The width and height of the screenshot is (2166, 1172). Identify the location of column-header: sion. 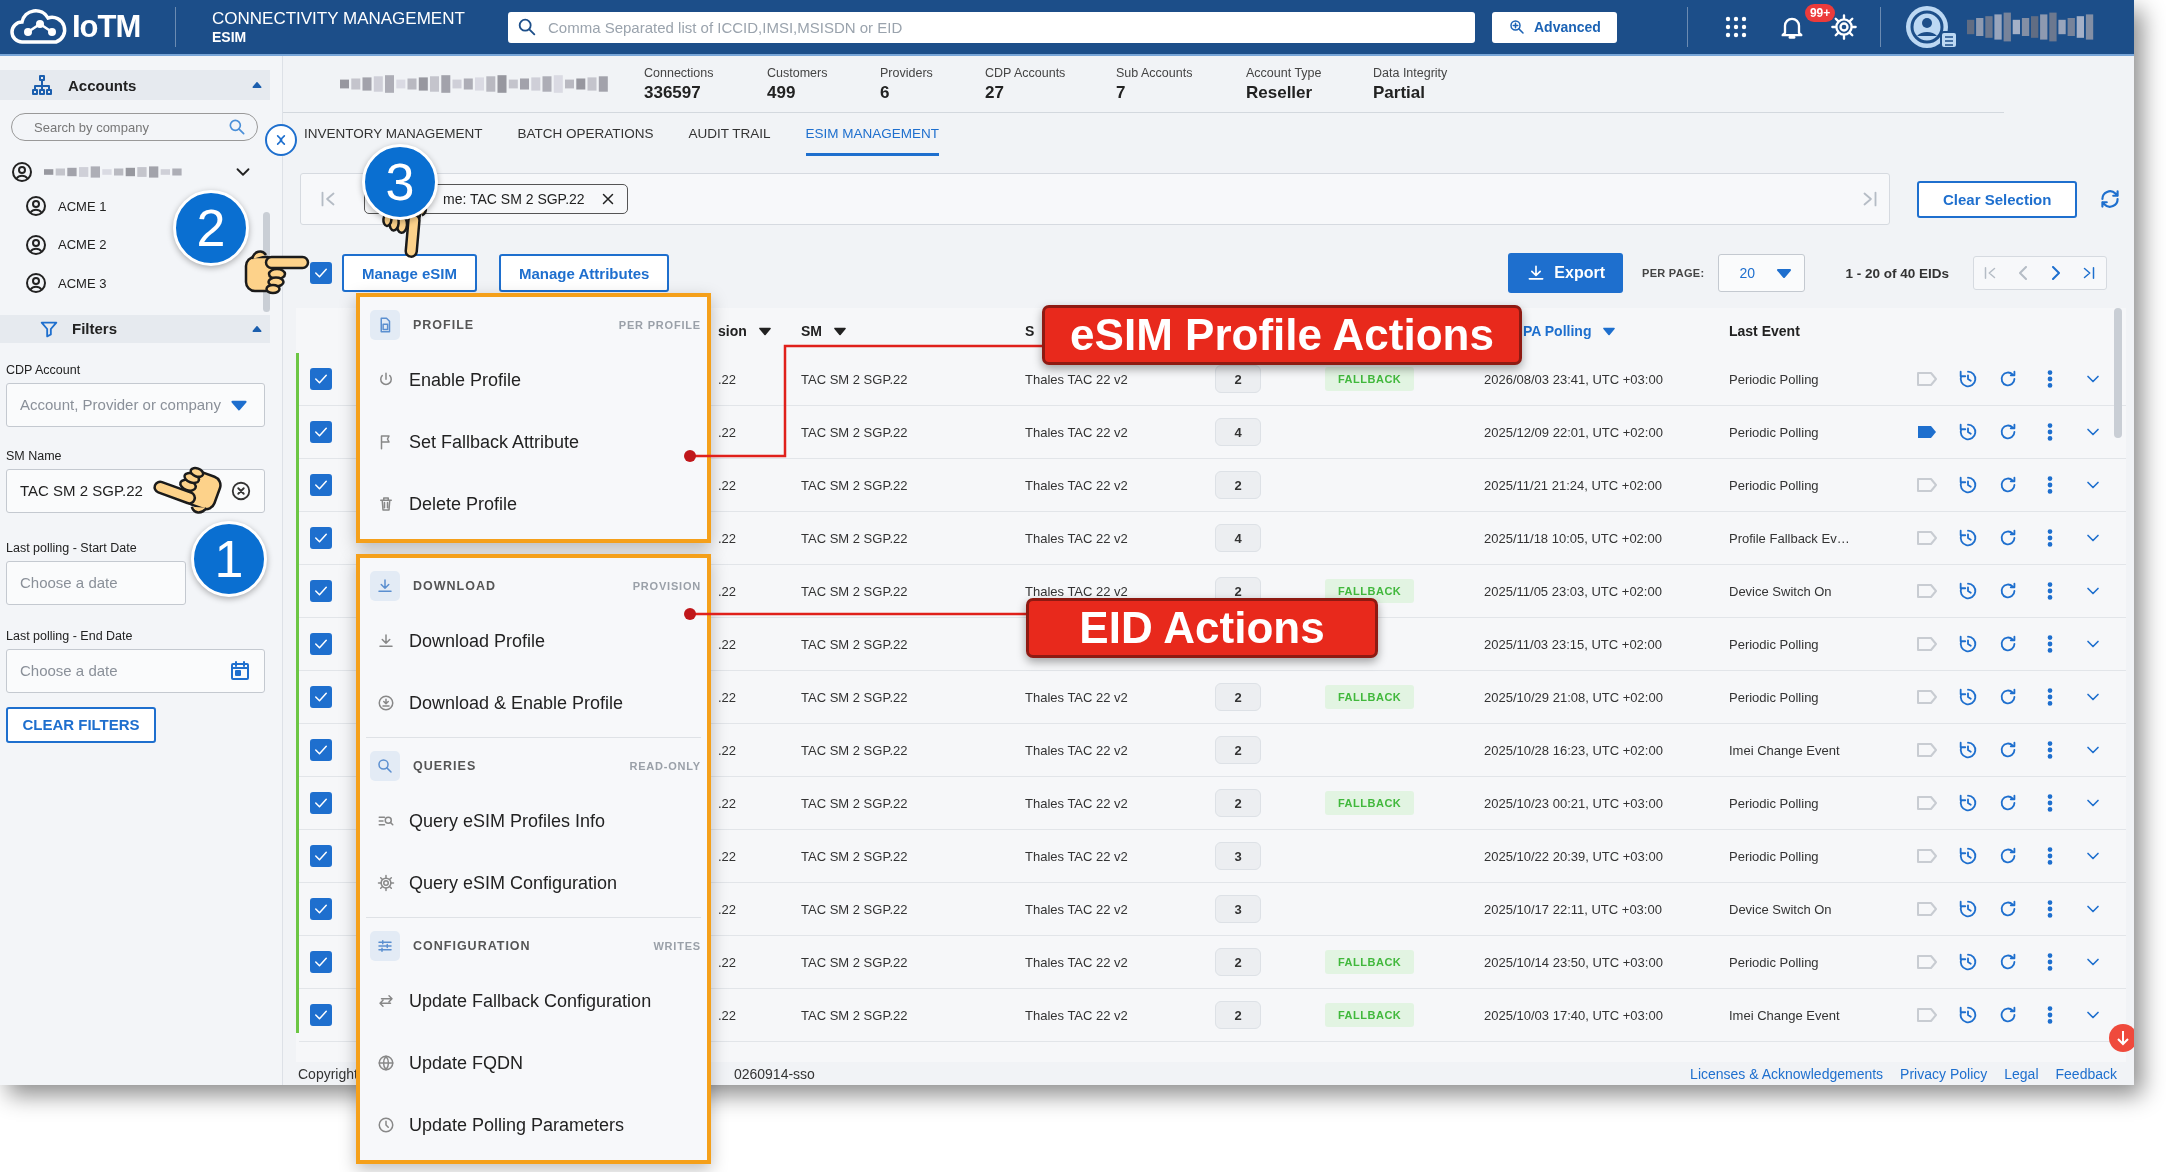
(732, 330).